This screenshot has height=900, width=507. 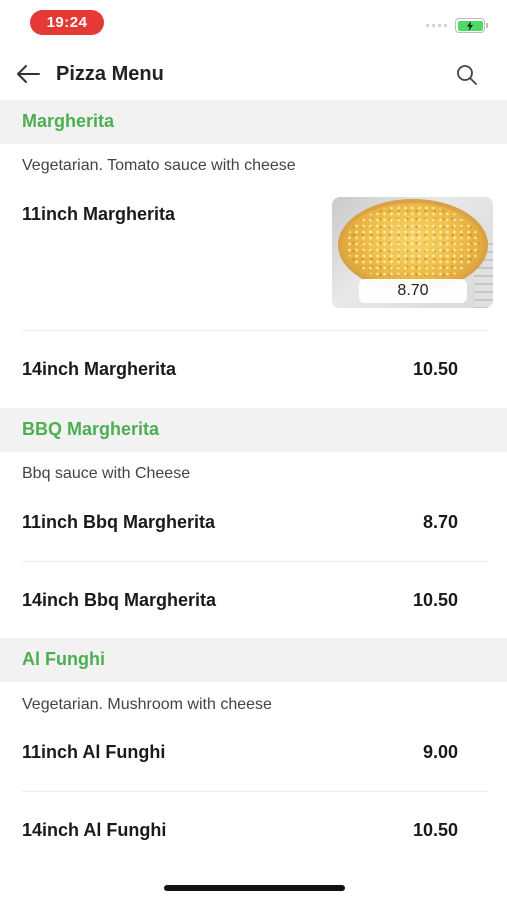 What do you see at coordinates (91, 429) in the screenshot?
I see `section-title: BBQ Margherita` at bounding box center [91, 429].